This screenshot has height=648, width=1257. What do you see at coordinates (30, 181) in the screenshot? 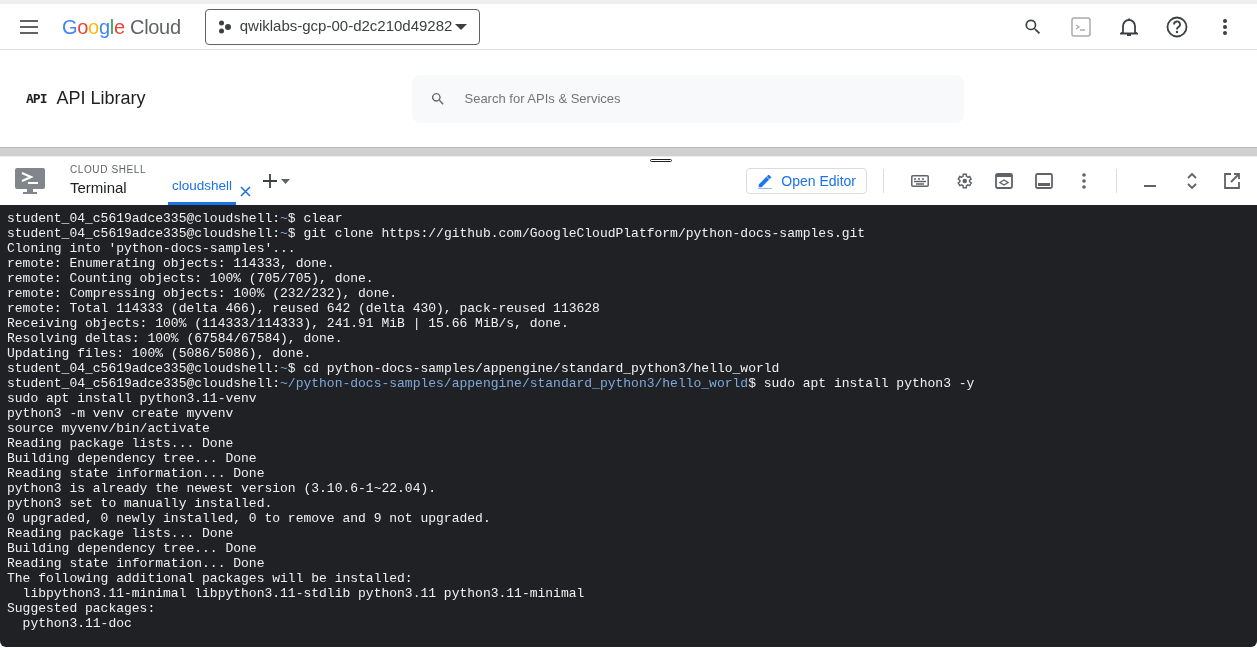
I see `cloud-shell-icon` at bounding box center [30, 181].